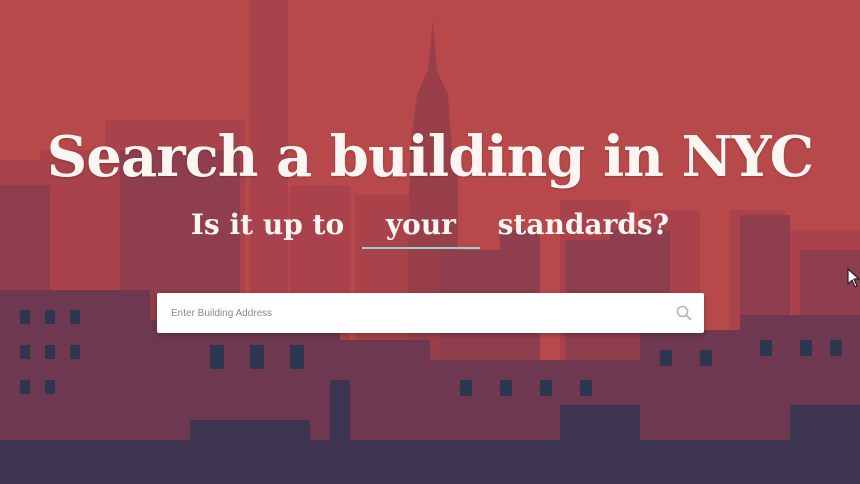  Describe the element at coordinates (410, 313) in the screenshot. I see `building-address-input` at that location.